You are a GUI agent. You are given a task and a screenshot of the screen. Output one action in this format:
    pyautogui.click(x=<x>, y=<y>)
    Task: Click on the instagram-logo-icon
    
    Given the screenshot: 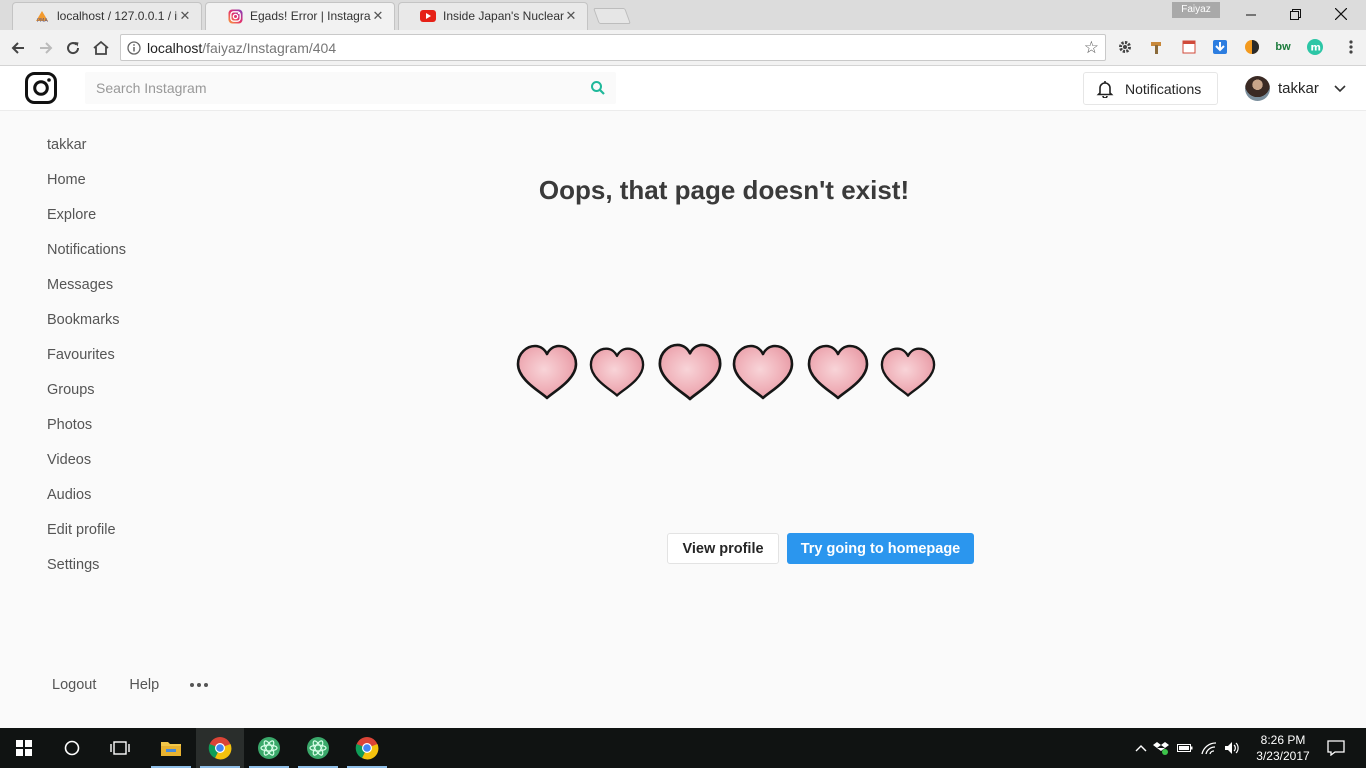 What is the action you would take?
    pyautogui.click(x=41, y=88)
    